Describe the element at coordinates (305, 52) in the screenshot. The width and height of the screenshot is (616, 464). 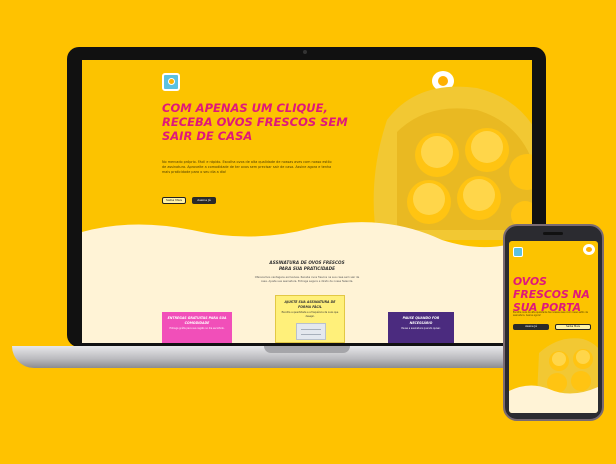
I see `laptop-camera` at that location.